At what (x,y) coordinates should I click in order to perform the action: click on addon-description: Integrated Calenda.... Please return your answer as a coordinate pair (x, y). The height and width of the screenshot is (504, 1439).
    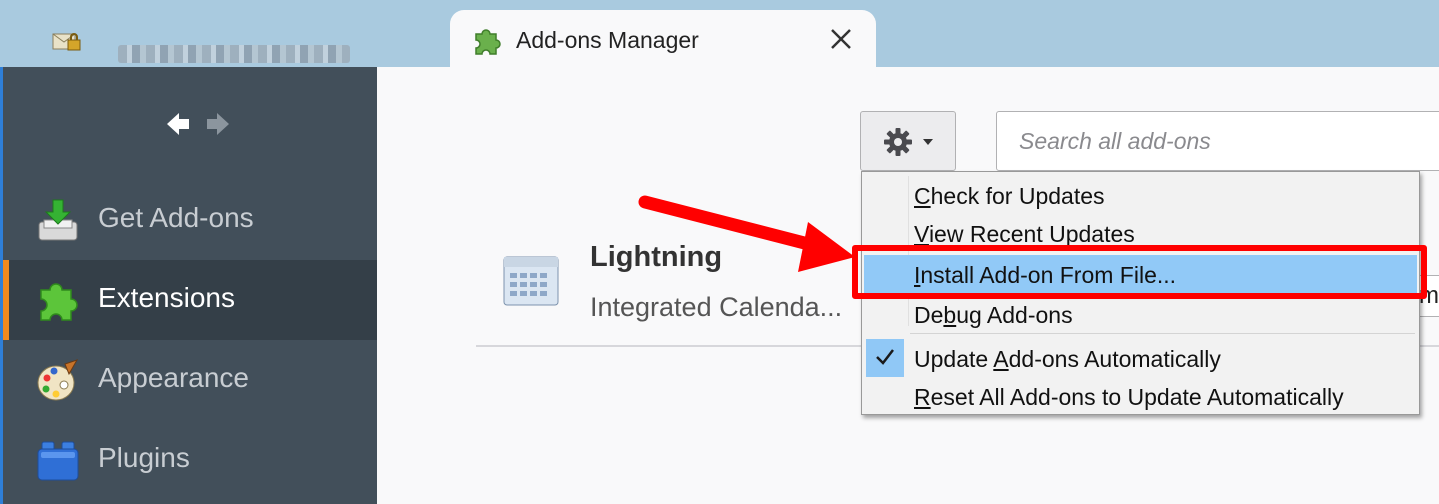
    Looking at the image, I should click on (716, 307).